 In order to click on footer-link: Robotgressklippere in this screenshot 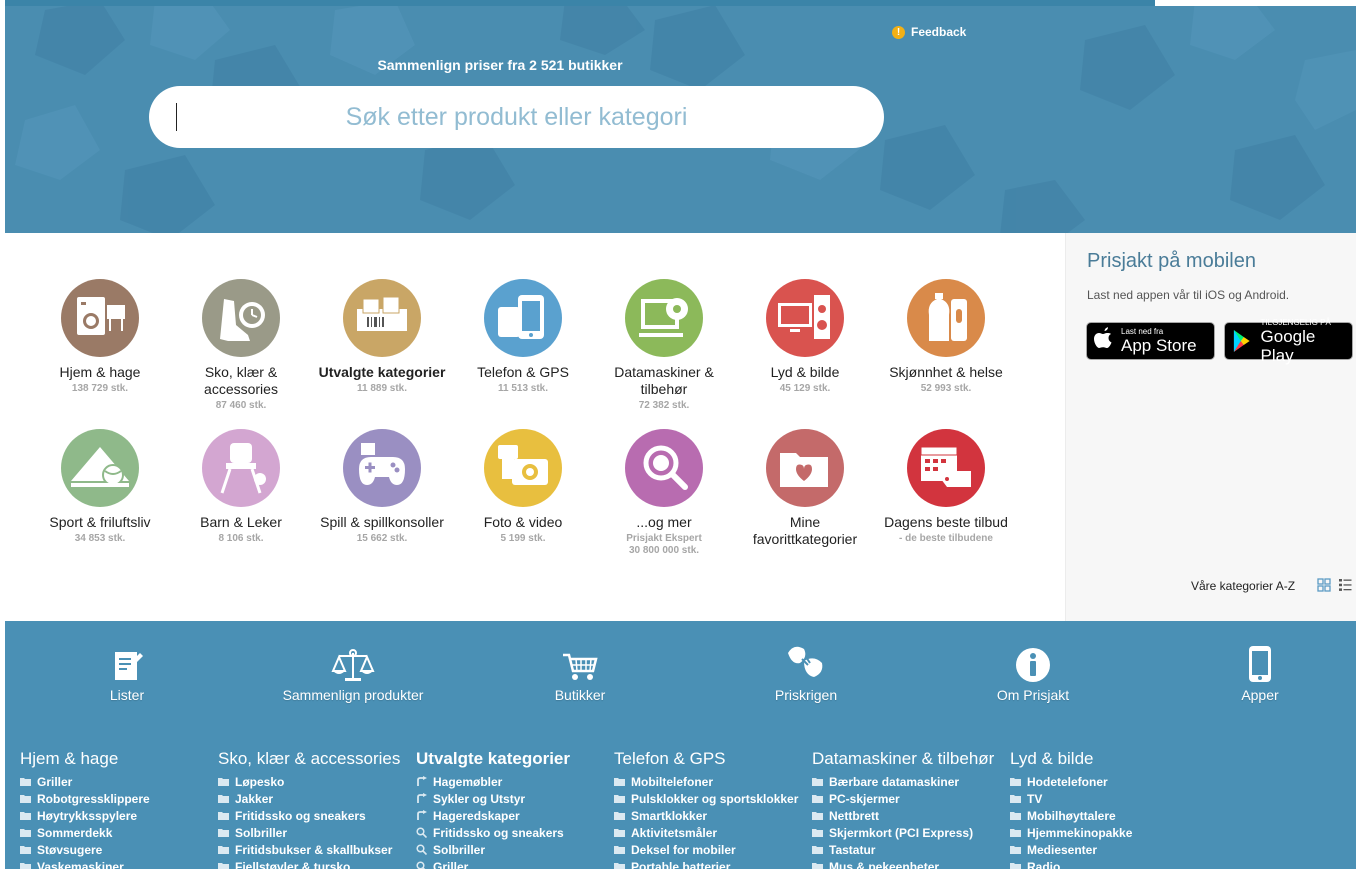, I will do `click(119, 798)`.